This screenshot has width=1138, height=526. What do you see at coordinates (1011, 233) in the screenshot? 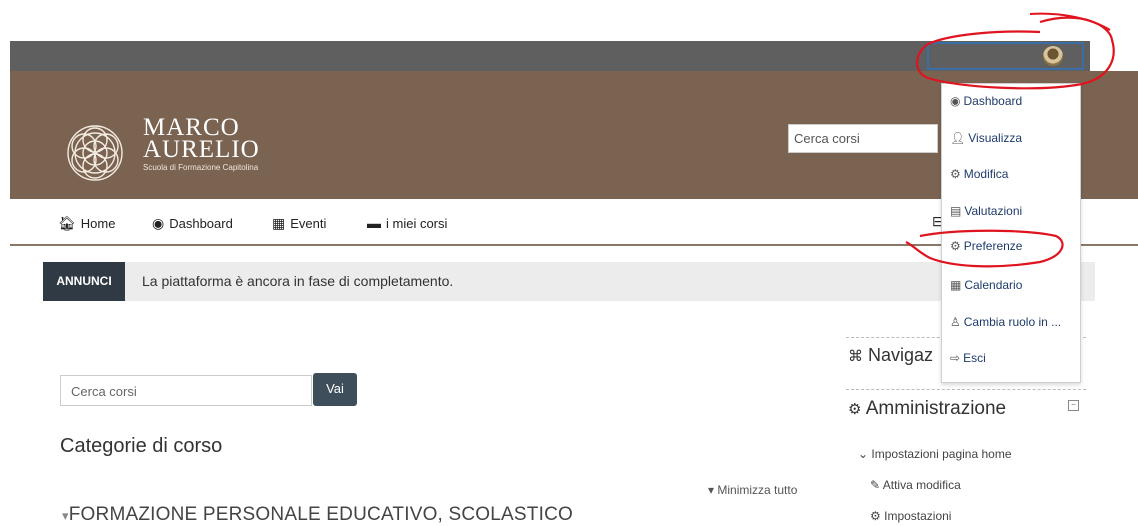
I see `user-dropdown-menu` at bounding box center [1011, 233].